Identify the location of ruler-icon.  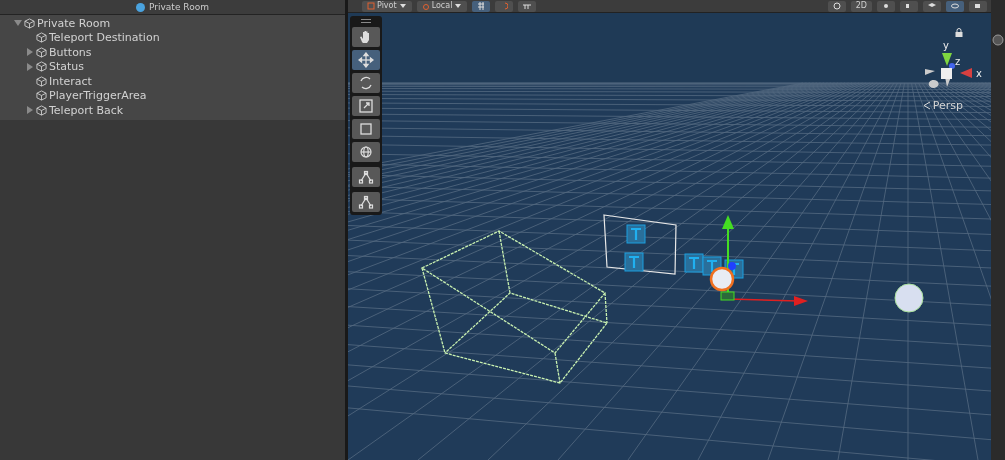
(527, 6).